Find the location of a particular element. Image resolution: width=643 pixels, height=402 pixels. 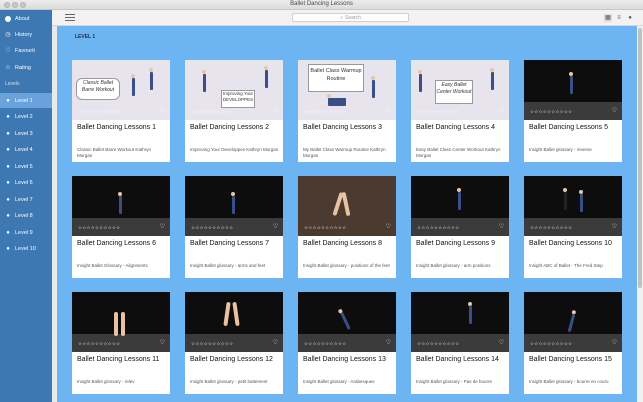

card-subtitle: Insight Ballet glossary - reverse is located at coordinates (560, 149).